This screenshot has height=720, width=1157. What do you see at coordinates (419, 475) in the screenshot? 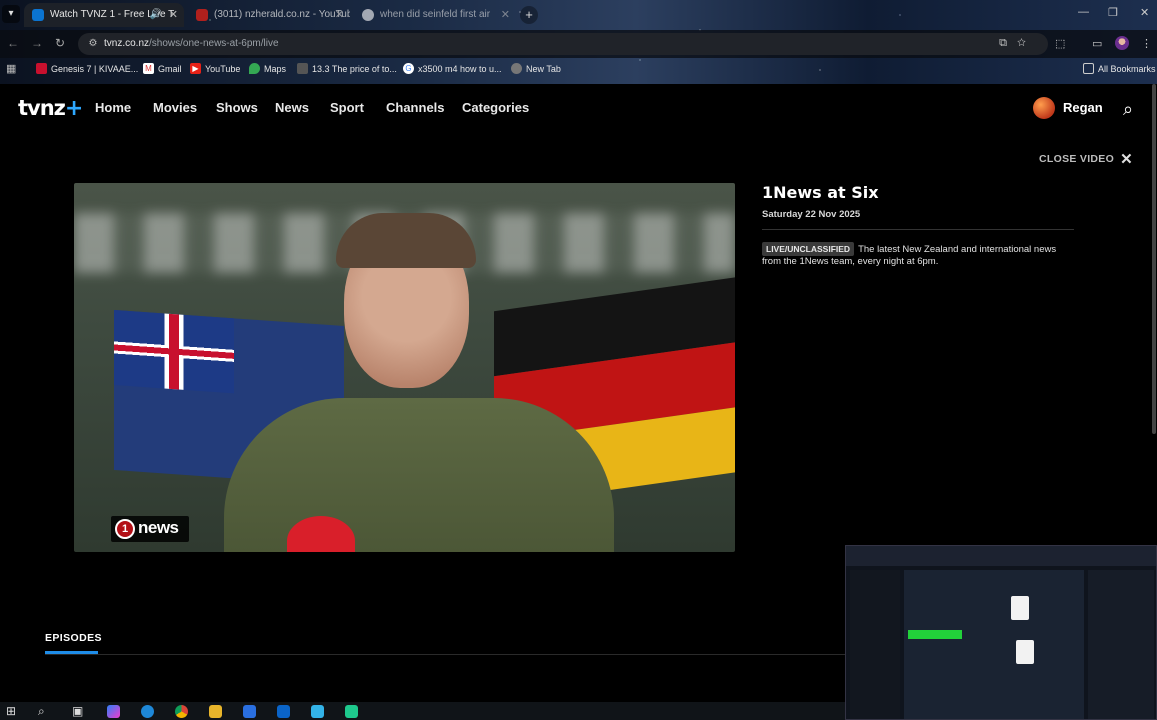
I see `presenter-body` at bounding box center [419, 475].